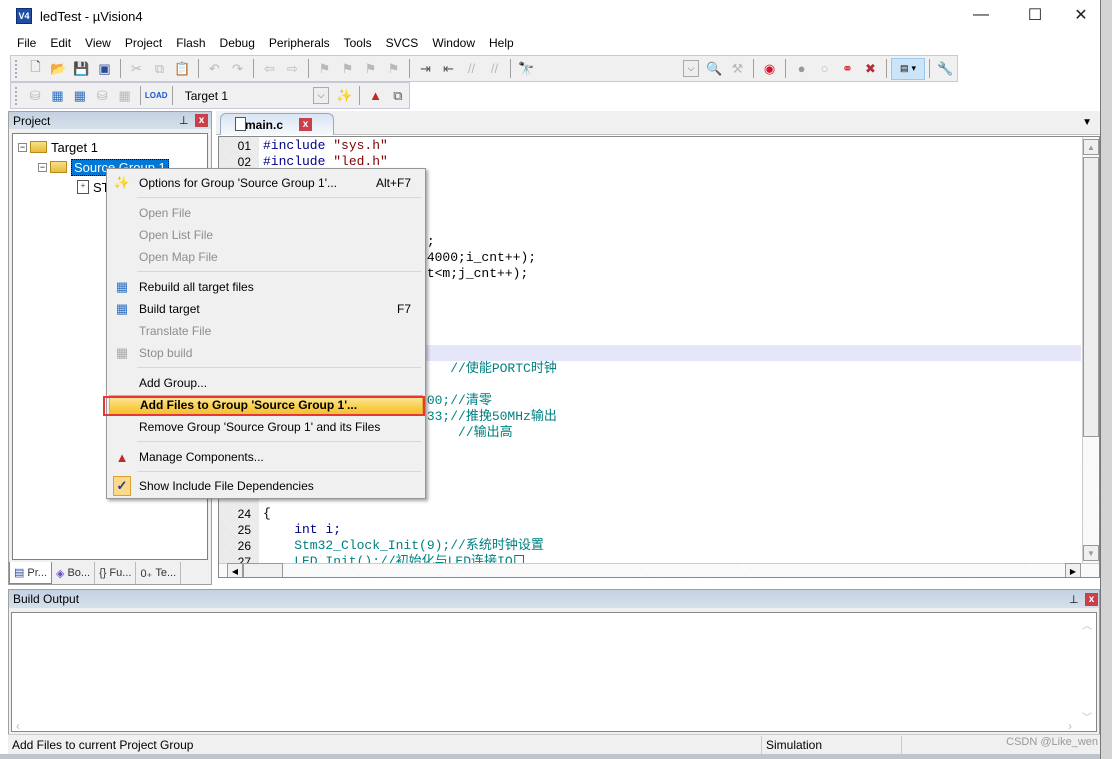  Describe the element at coordinates (425, 69) in the screenshot. I see `indent-icon: ⇥` at that location.